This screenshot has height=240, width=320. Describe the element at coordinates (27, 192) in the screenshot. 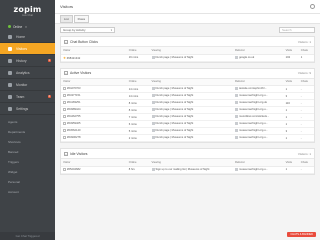

I see `subnav-account: Account` at that location.